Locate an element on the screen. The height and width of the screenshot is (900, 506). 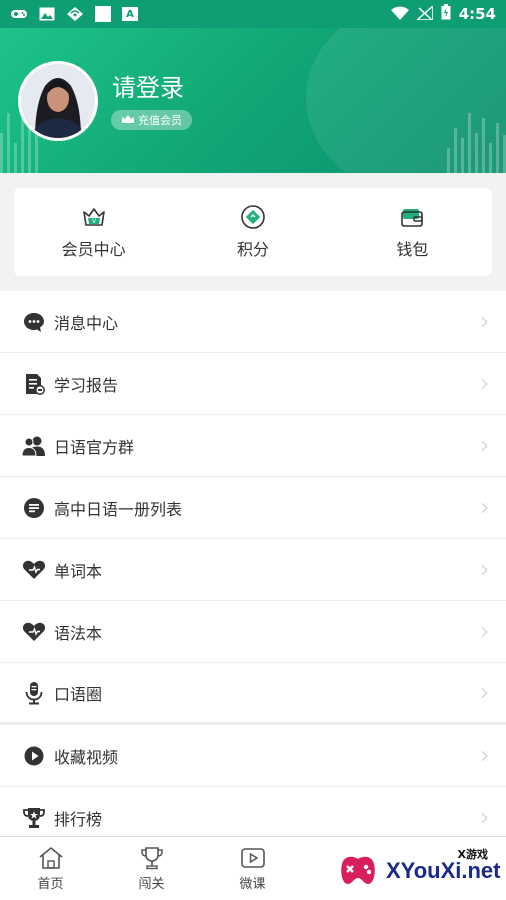
menu-item-label: 排行榜 is located at coordinates (78, 819).